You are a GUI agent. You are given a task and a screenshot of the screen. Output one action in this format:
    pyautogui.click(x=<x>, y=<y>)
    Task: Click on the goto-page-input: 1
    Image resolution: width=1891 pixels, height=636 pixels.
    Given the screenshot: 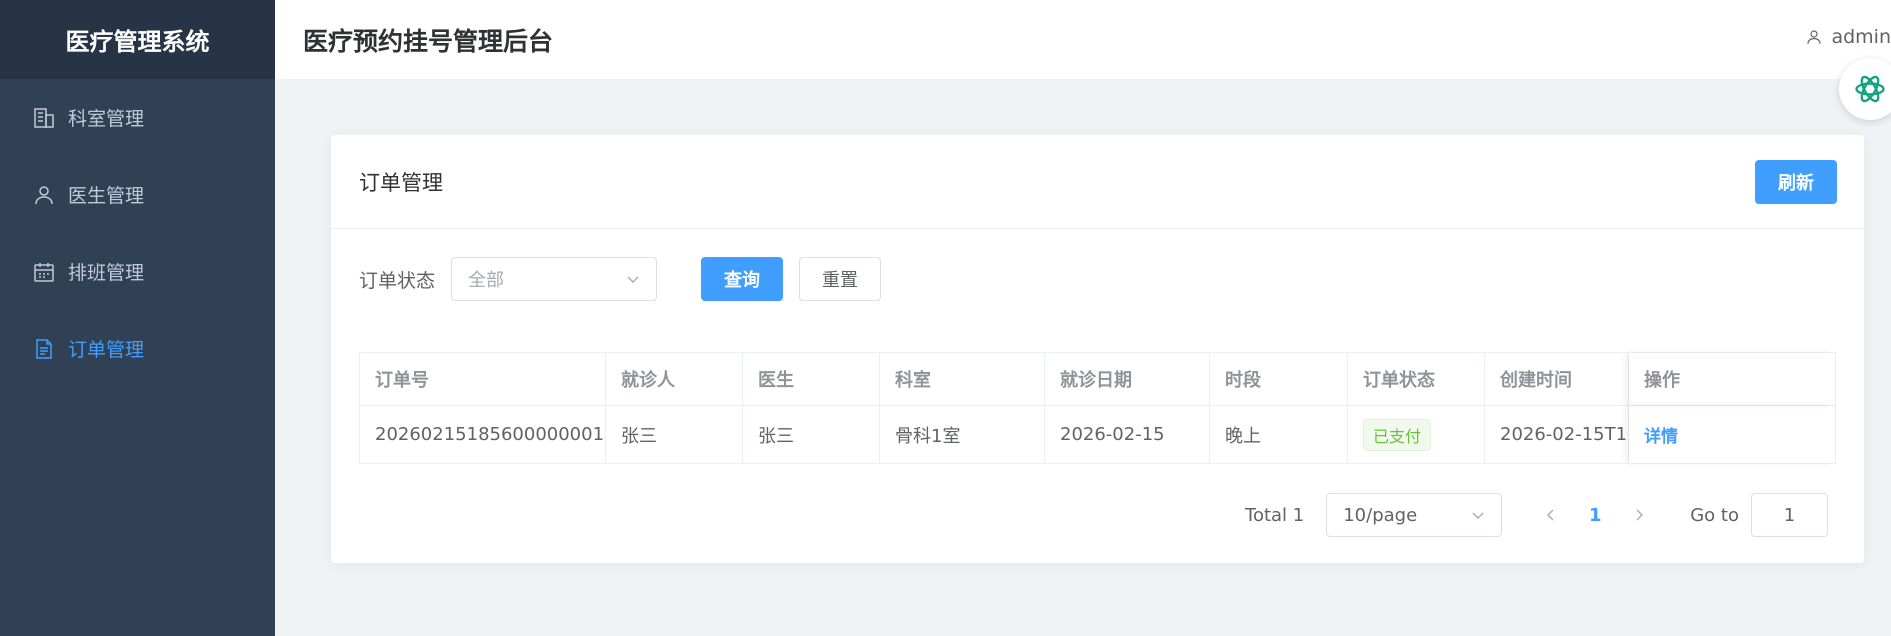 What is the action you would take?
    pyautogui.click(x=1789, y=515)
    